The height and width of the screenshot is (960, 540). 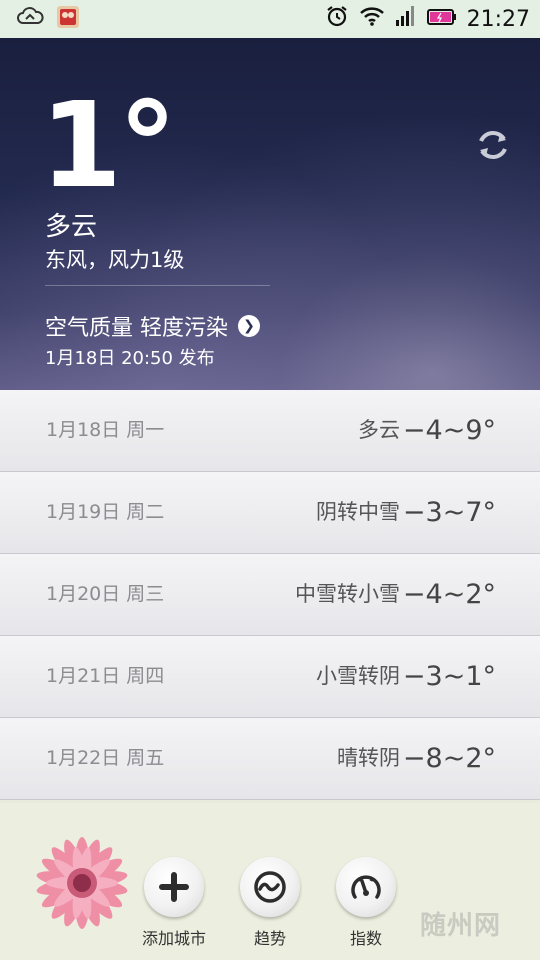 What do you see at coordinates (270, 759) in the screenshot?
I see `forecast-row: 1月22日 周五 晴转阴 −8~2°` at bounding box center [270, 759].